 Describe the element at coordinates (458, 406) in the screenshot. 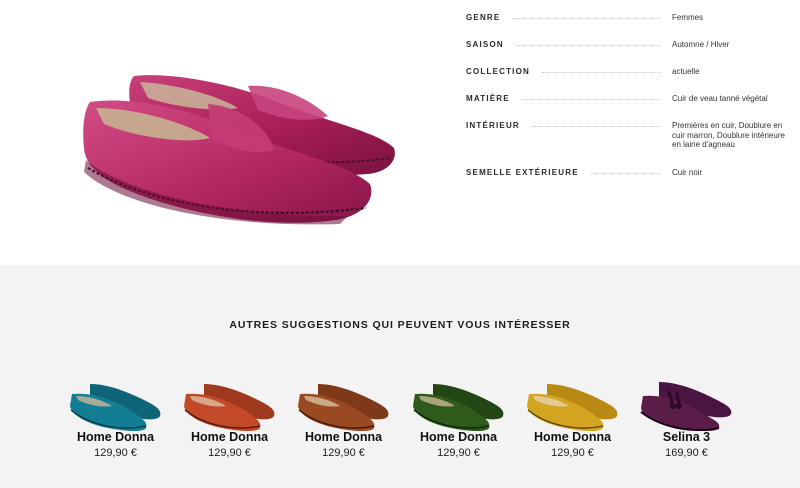

I see `green-loafer-image` at that location.